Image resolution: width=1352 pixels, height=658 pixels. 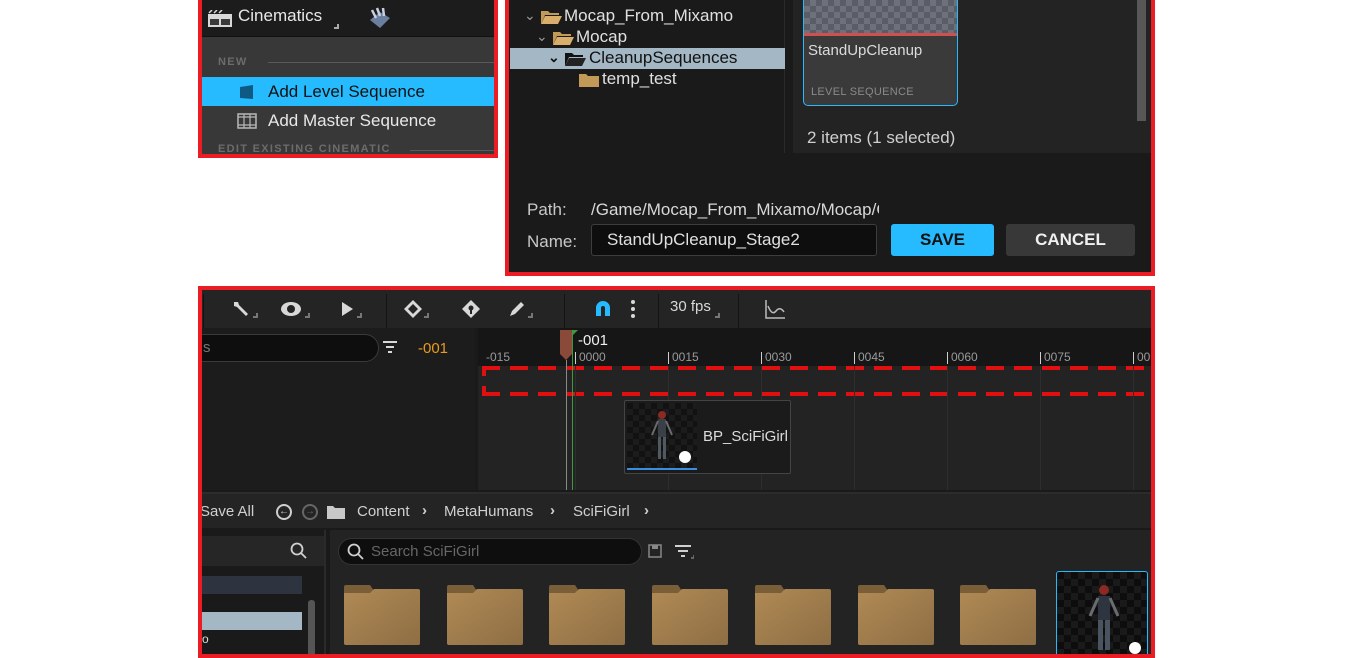 What do you see at coordinates (662, 436) in the screenshot?
I see `actor-thumbnail` at bounding box center [662, 436].